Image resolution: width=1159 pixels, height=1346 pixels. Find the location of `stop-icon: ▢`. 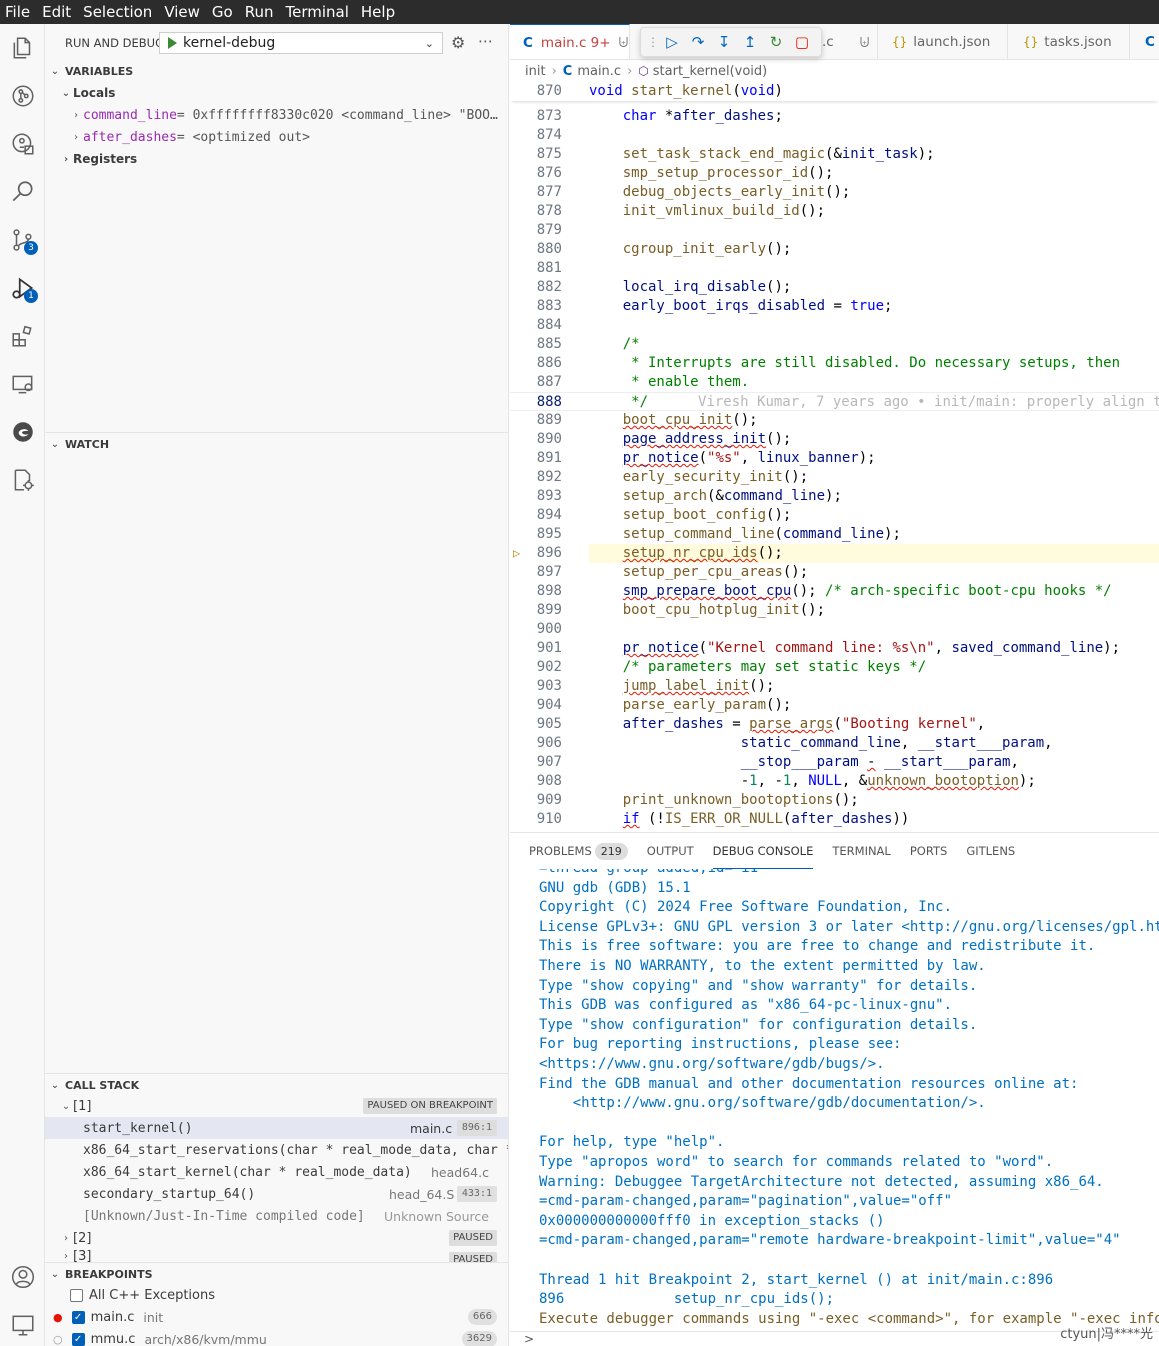

stop-icon: ▢ is located at coordinates (802, 42).